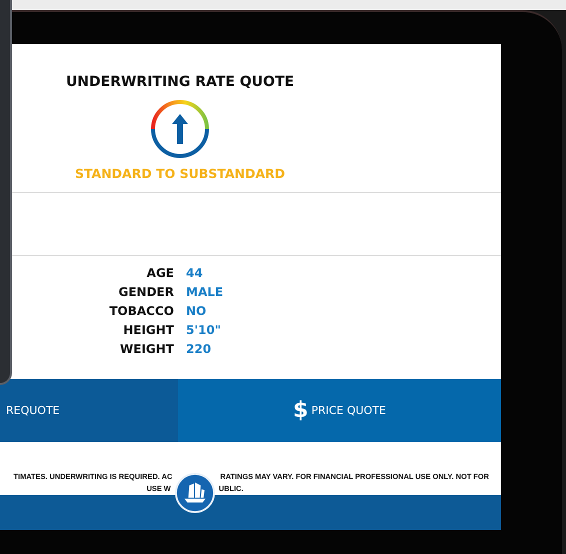 This screenshot has height=554, width=566. Describe the element at coordinates (148, 330) in the screenshot. I see `detail-label: HEIGHT` at that location.